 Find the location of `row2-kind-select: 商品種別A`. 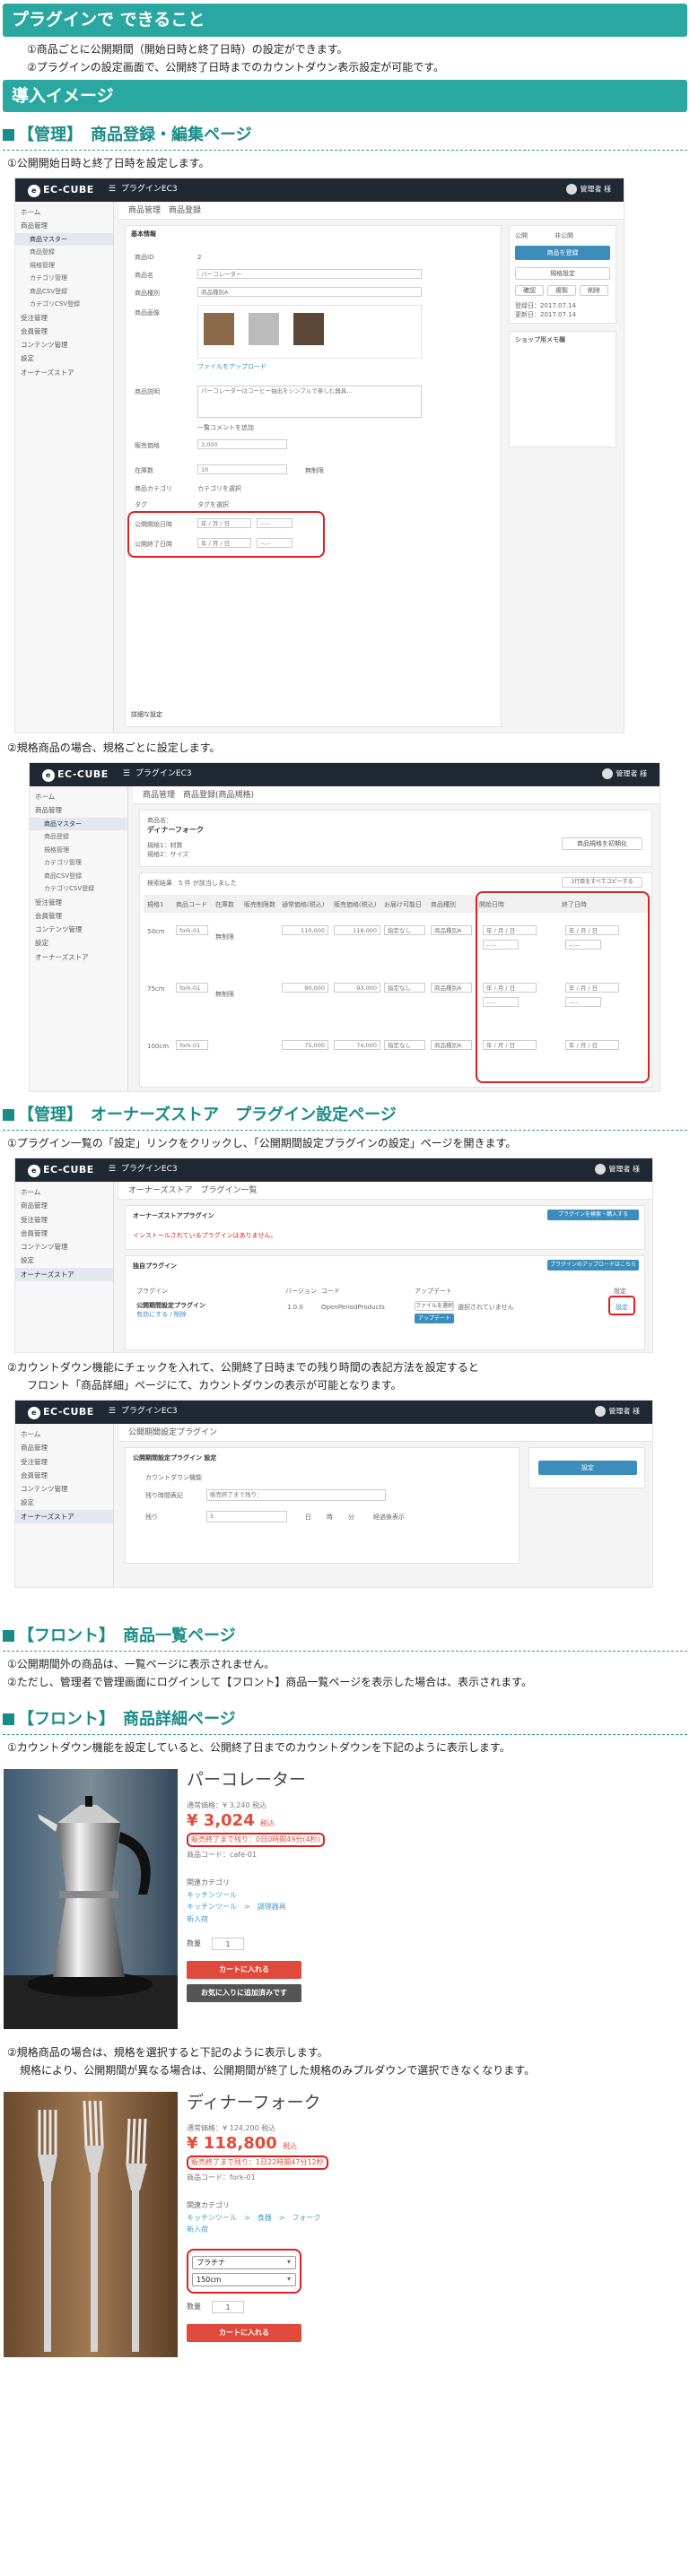

row2-kind-select: 商品種別A is located at coordinates (451, 988).